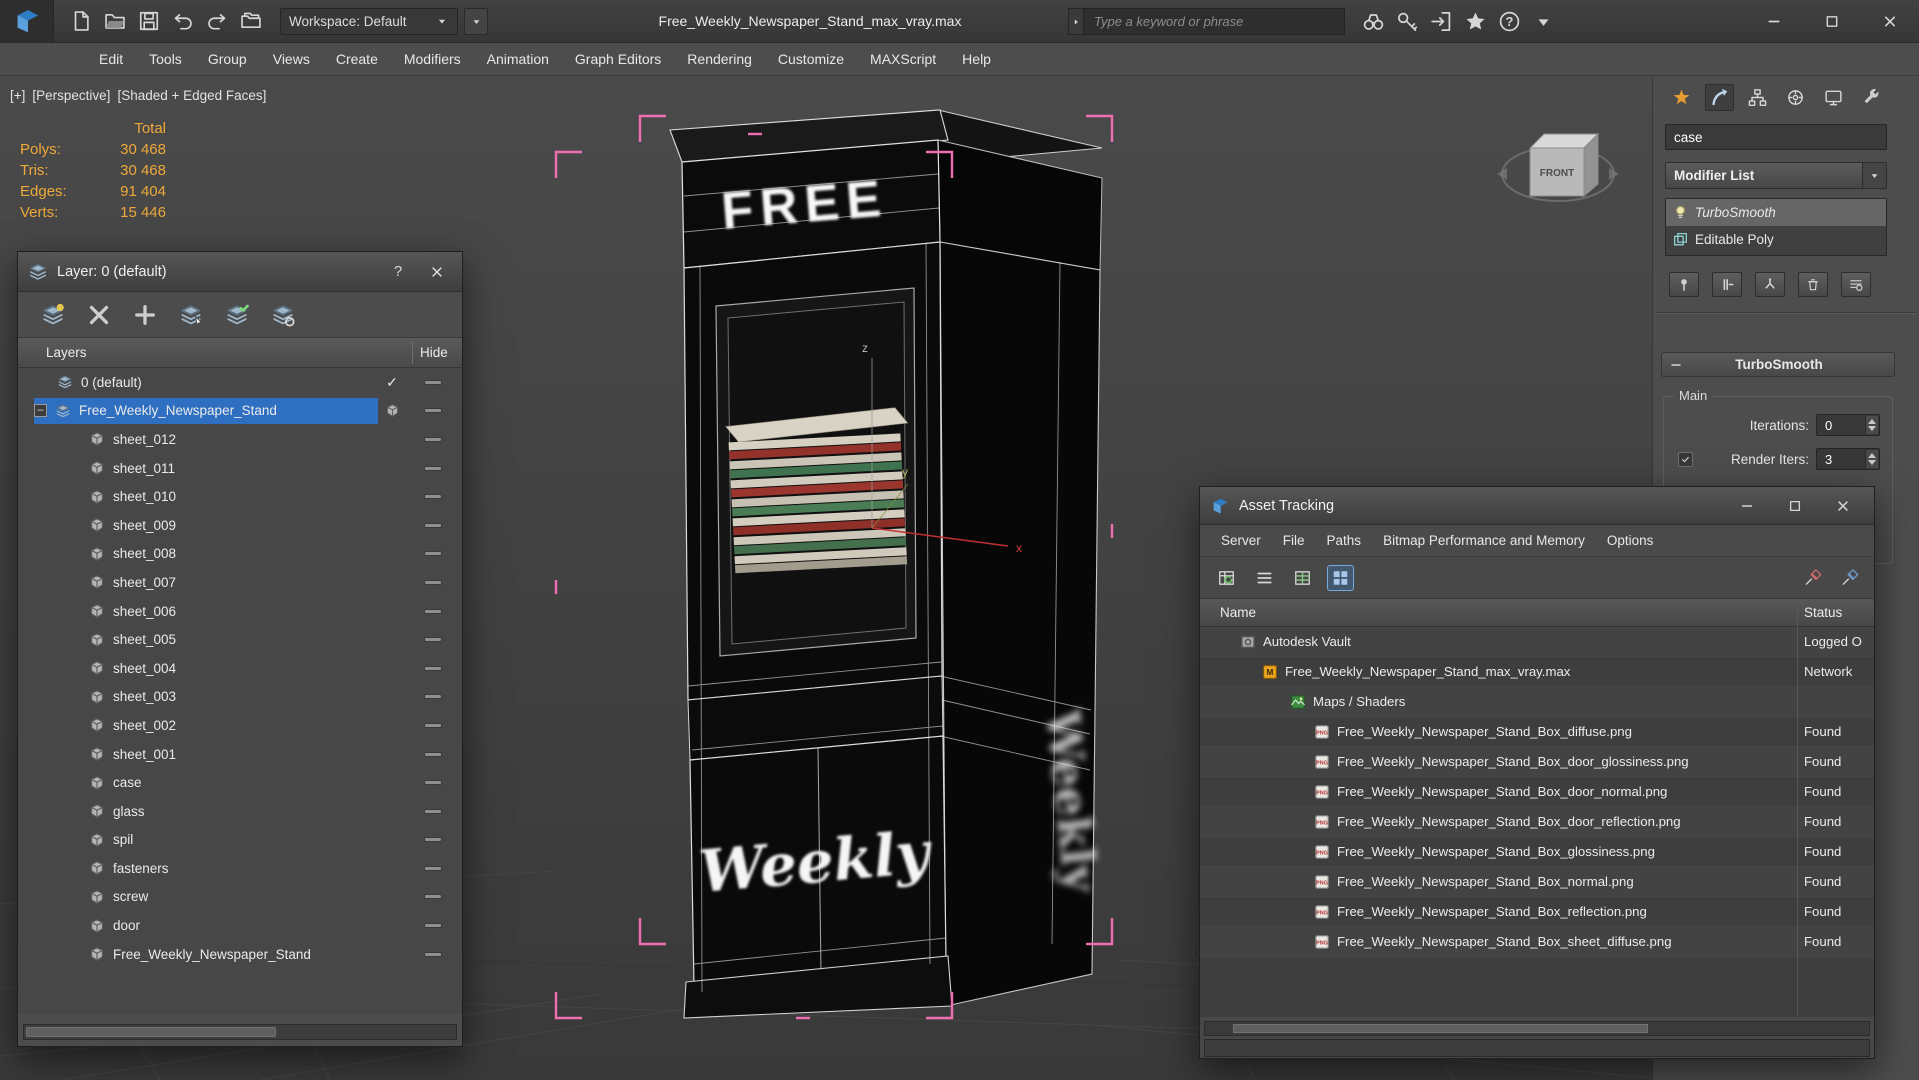  Describe the element at coordinates (1747, 506) in the screenshot. I see `minimize-icon` at that location.